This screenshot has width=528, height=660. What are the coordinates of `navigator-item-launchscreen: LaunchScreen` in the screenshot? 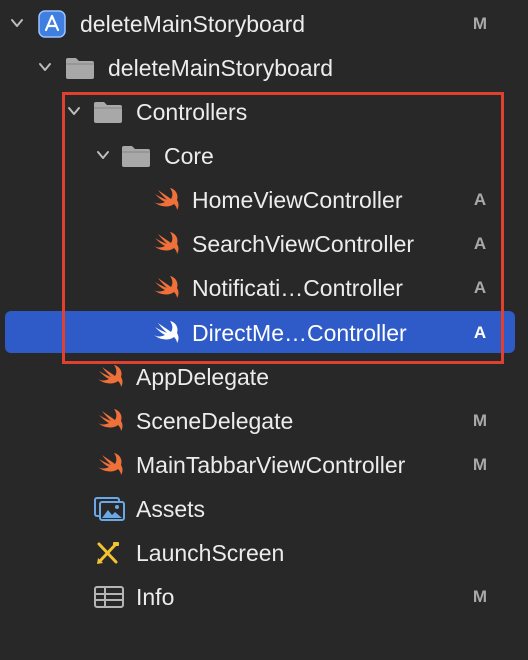 It's located at (264, 553).